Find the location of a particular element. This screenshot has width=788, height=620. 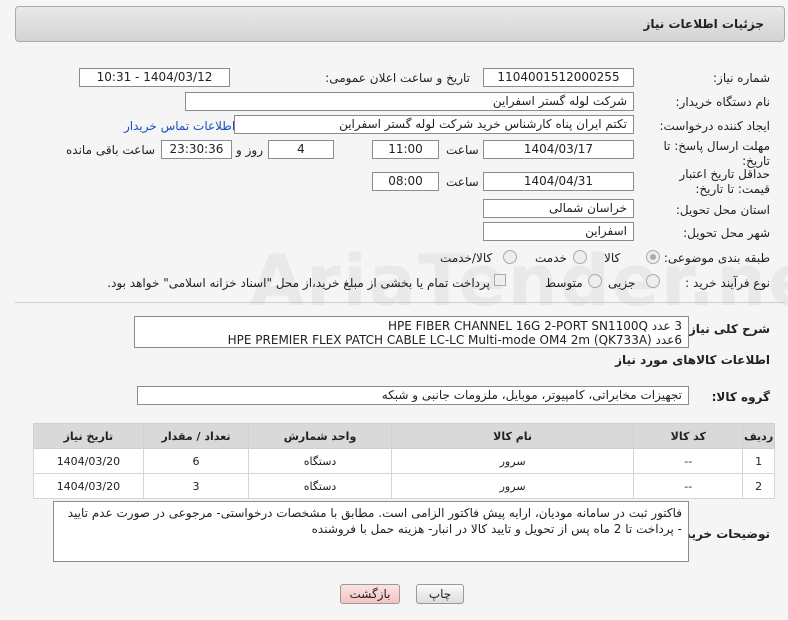

remaining-label: ساعت باقی مانده is located at coordinates (111, 150).